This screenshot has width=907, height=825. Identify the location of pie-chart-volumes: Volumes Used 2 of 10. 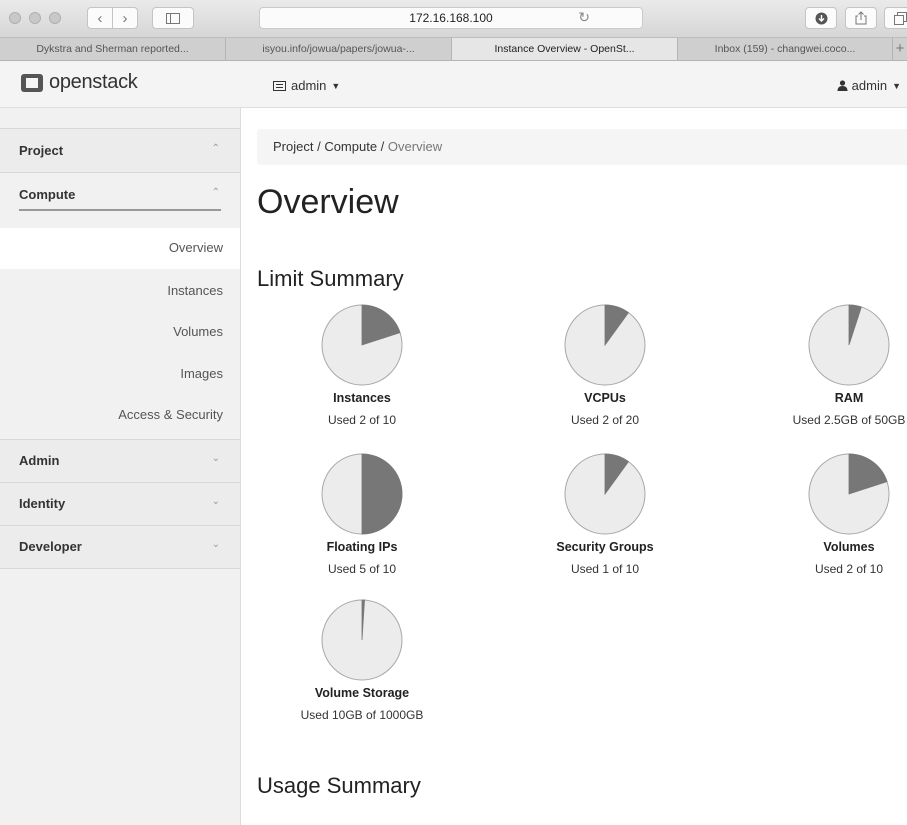
(828, 522).